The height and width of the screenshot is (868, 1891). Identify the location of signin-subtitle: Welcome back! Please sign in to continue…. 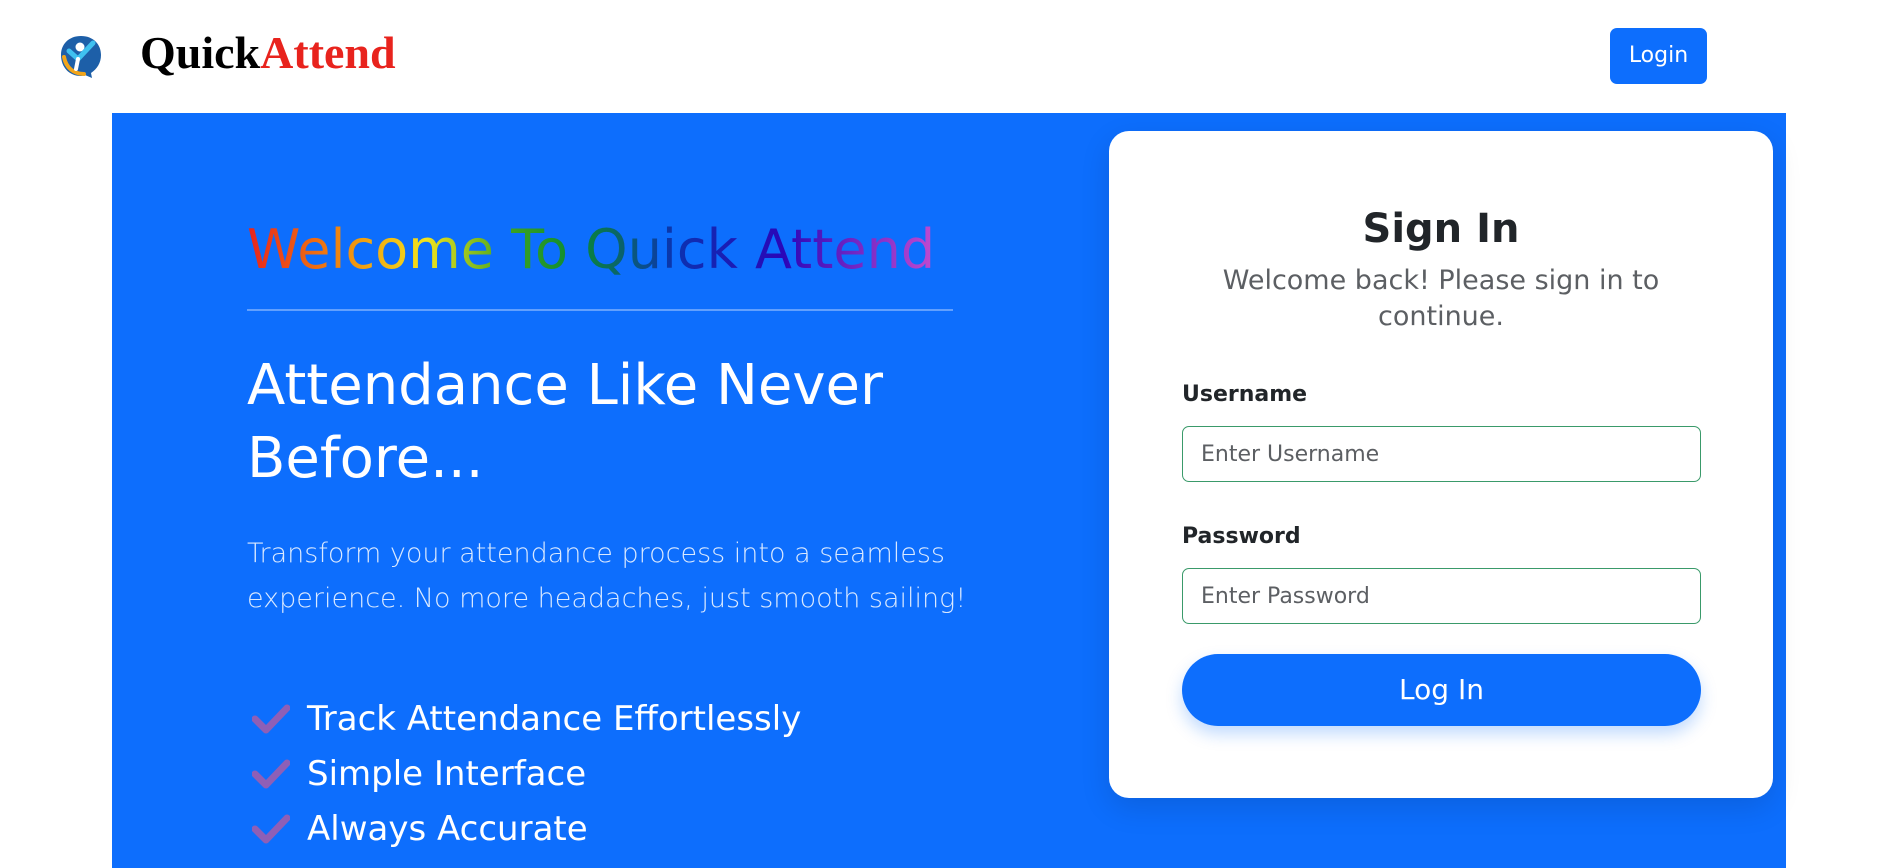
(1441, 298).